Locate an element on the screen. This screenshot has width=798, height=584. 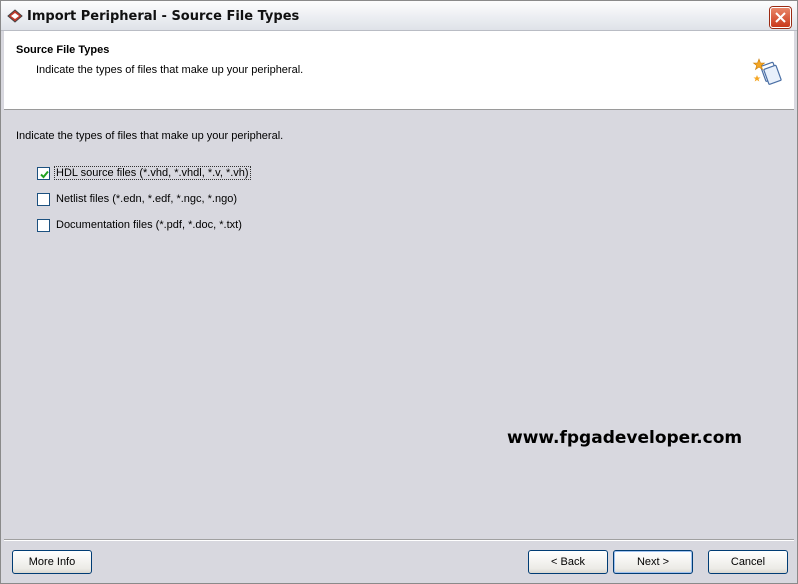
more-info-button: More Info is located at coordinates (52, 562).